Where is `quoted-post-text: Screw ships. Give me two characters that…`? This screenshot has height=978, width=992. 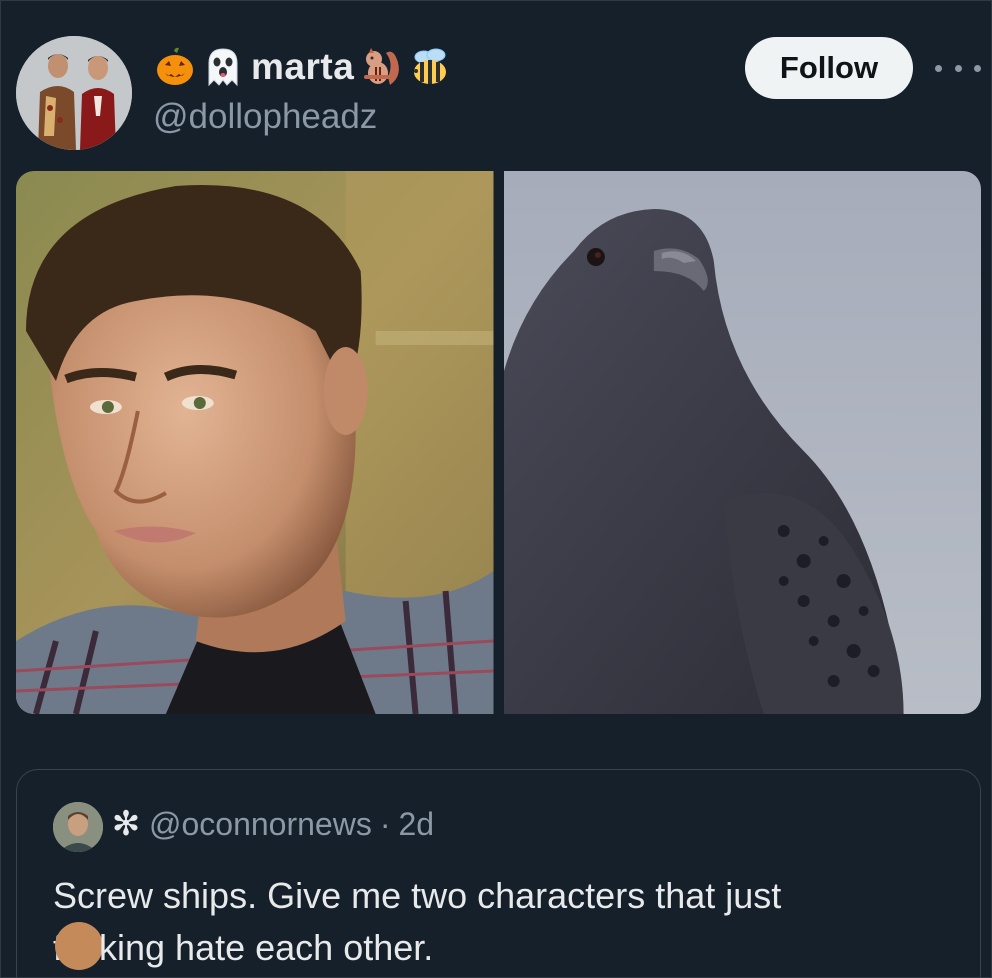
quoted-post-text: Screw ships. Give me two characters that… is located at coordinates (503, 922).